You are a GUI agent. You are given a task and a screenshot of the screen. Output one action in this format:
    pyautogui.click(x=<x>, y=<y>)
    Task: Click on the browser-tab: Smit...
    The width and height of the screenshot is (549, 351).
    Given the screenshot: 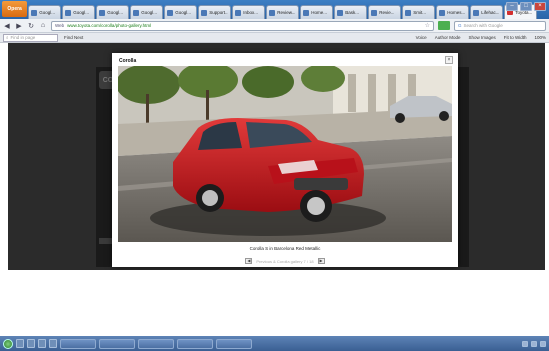 What is the action you would take?
    pyautogui.click(x=419, y=12)
    